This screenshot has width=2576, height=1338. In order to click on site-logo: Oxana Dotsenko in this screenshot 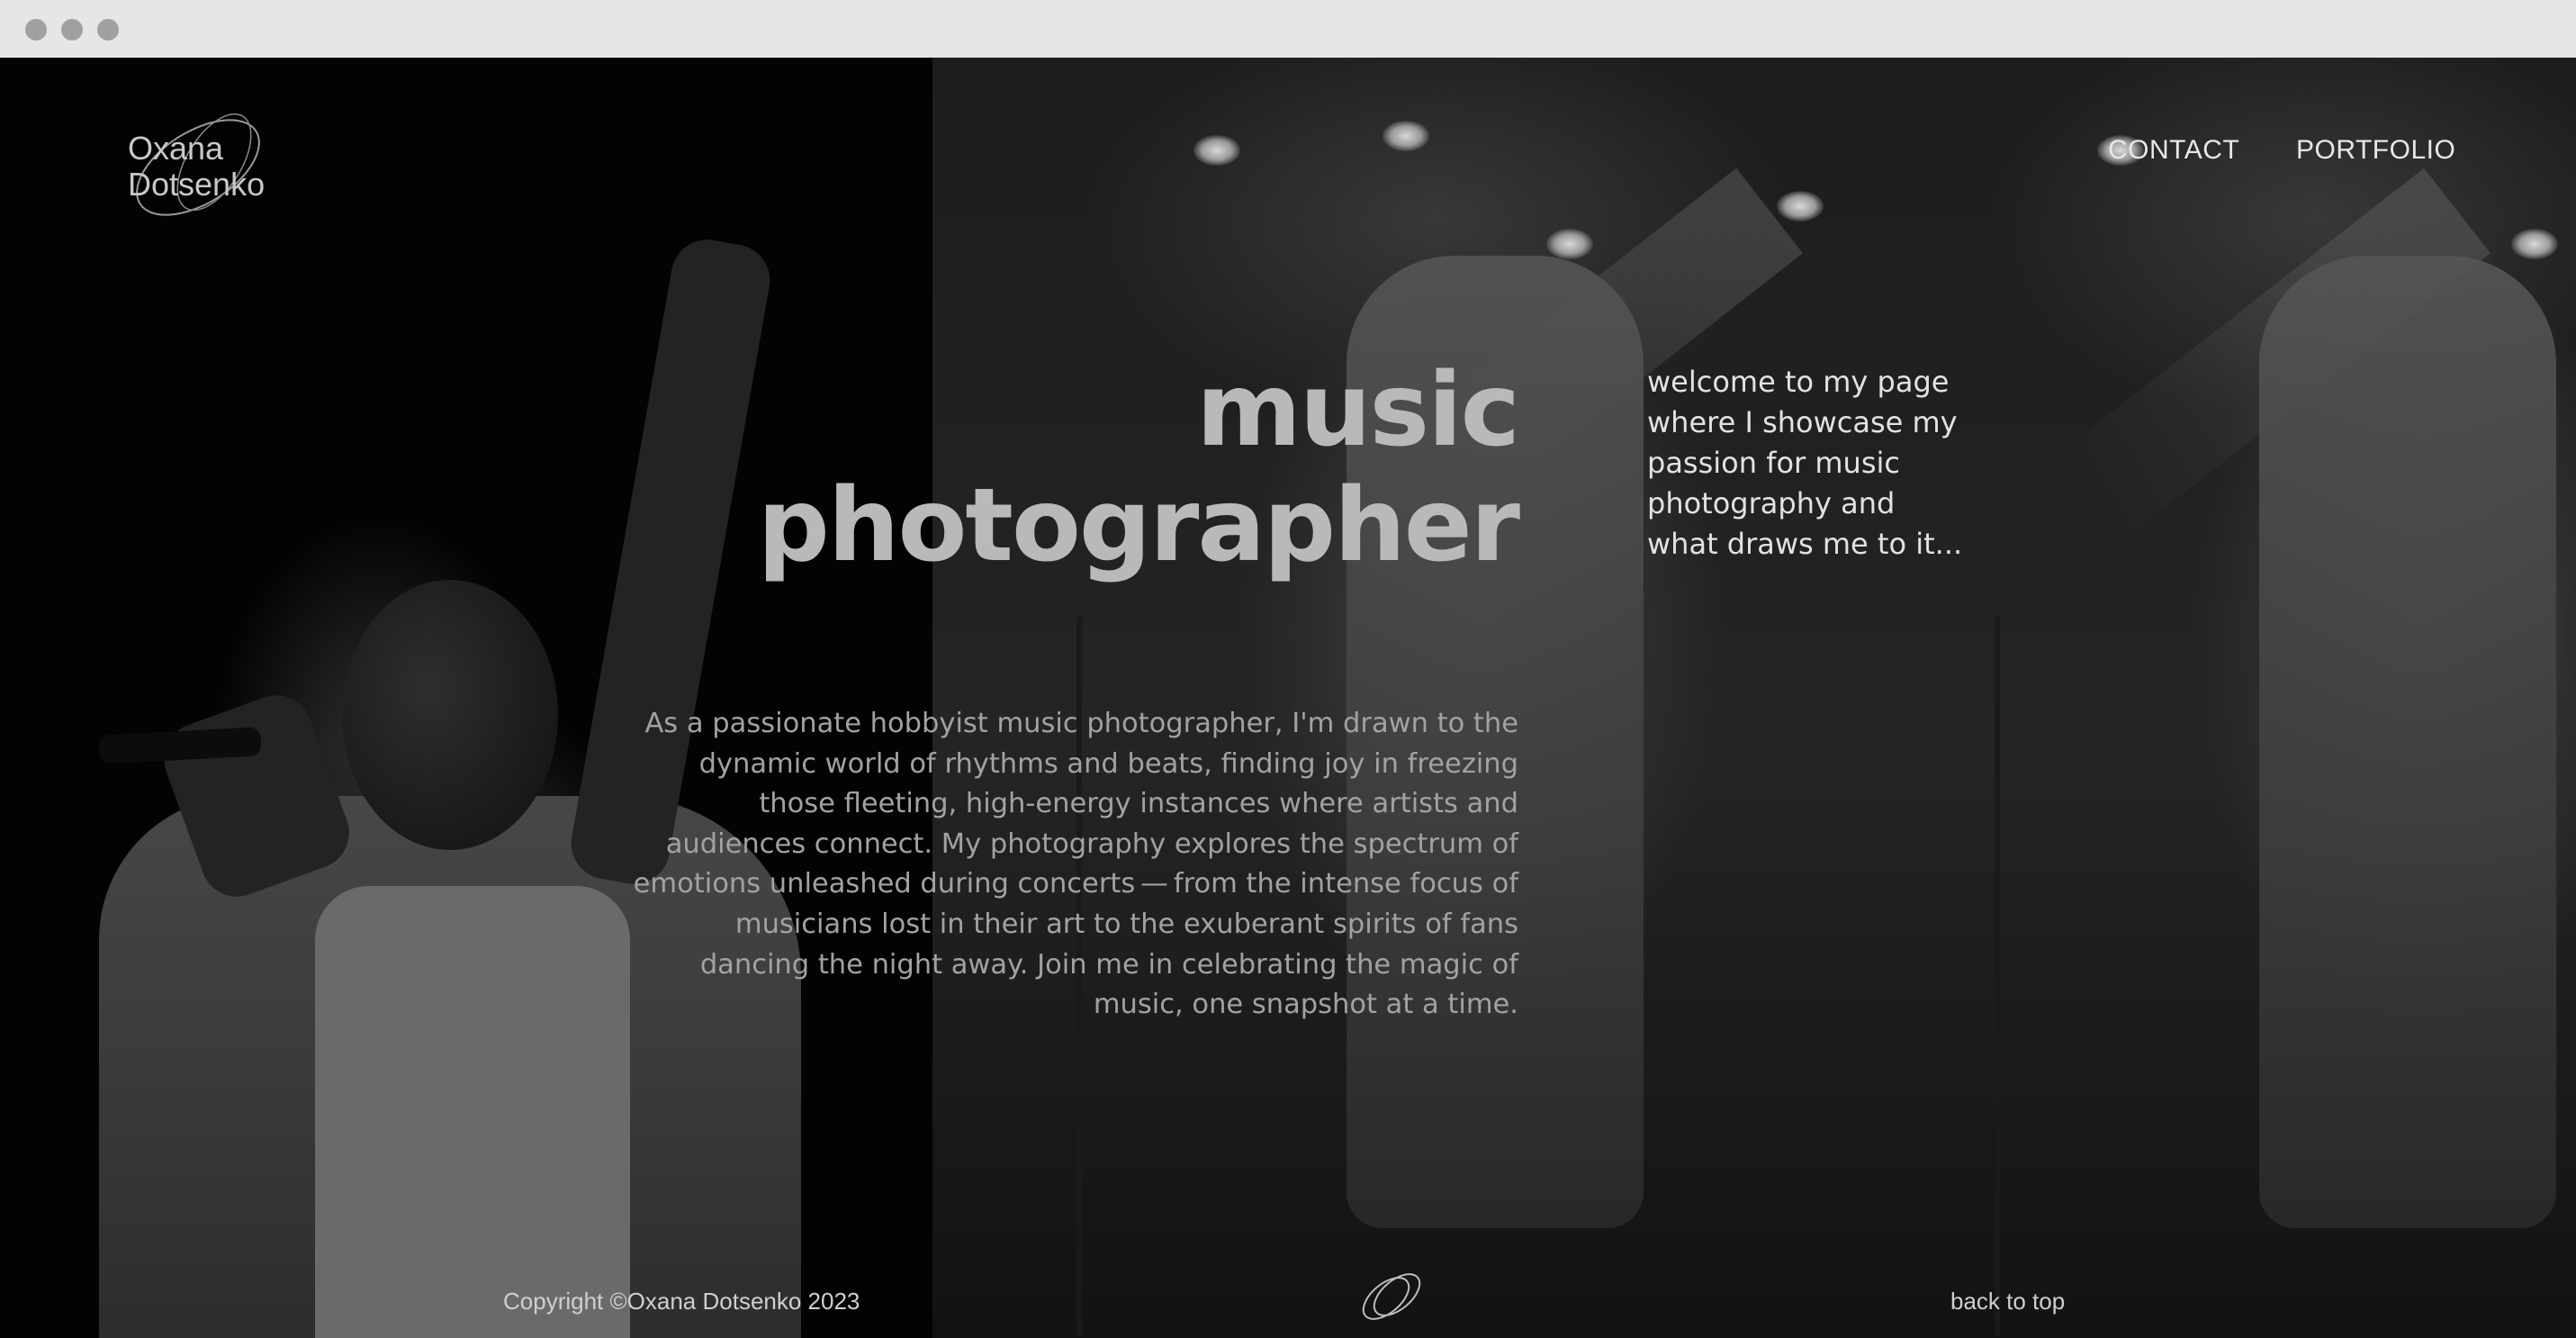, I will do `click(198, 166)`.